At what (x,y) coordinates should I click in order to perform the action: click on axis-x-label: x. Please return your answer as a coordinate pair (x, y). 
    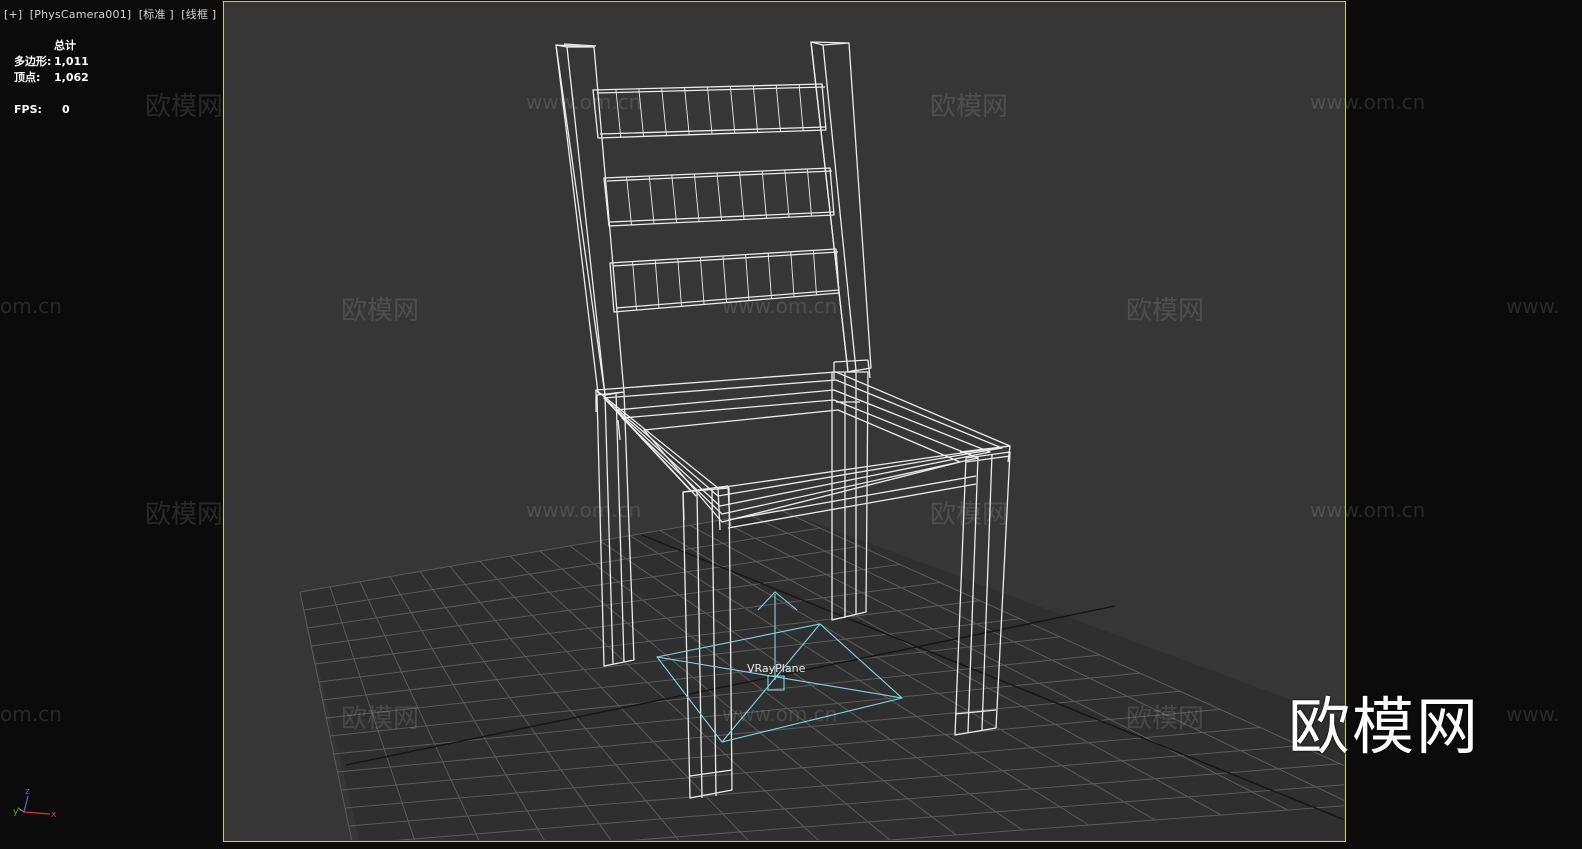
    Looking at the image, I should click on (54, 815).